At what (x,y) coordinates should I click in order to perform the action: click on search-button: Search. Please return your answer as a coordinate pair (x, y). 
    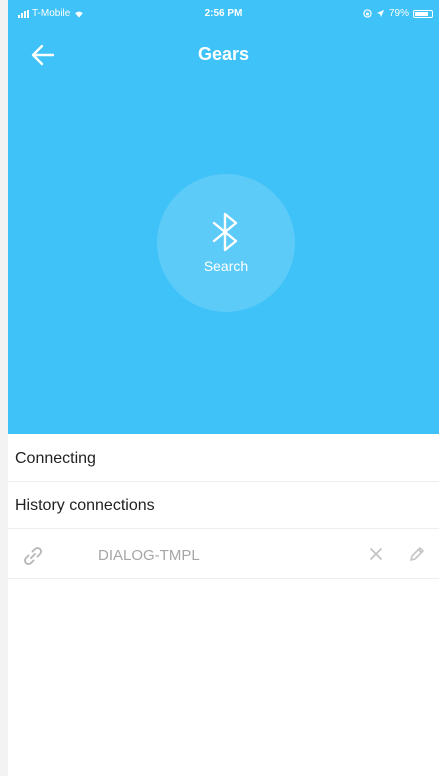
    Looking at the image, I should click on (226, 243).